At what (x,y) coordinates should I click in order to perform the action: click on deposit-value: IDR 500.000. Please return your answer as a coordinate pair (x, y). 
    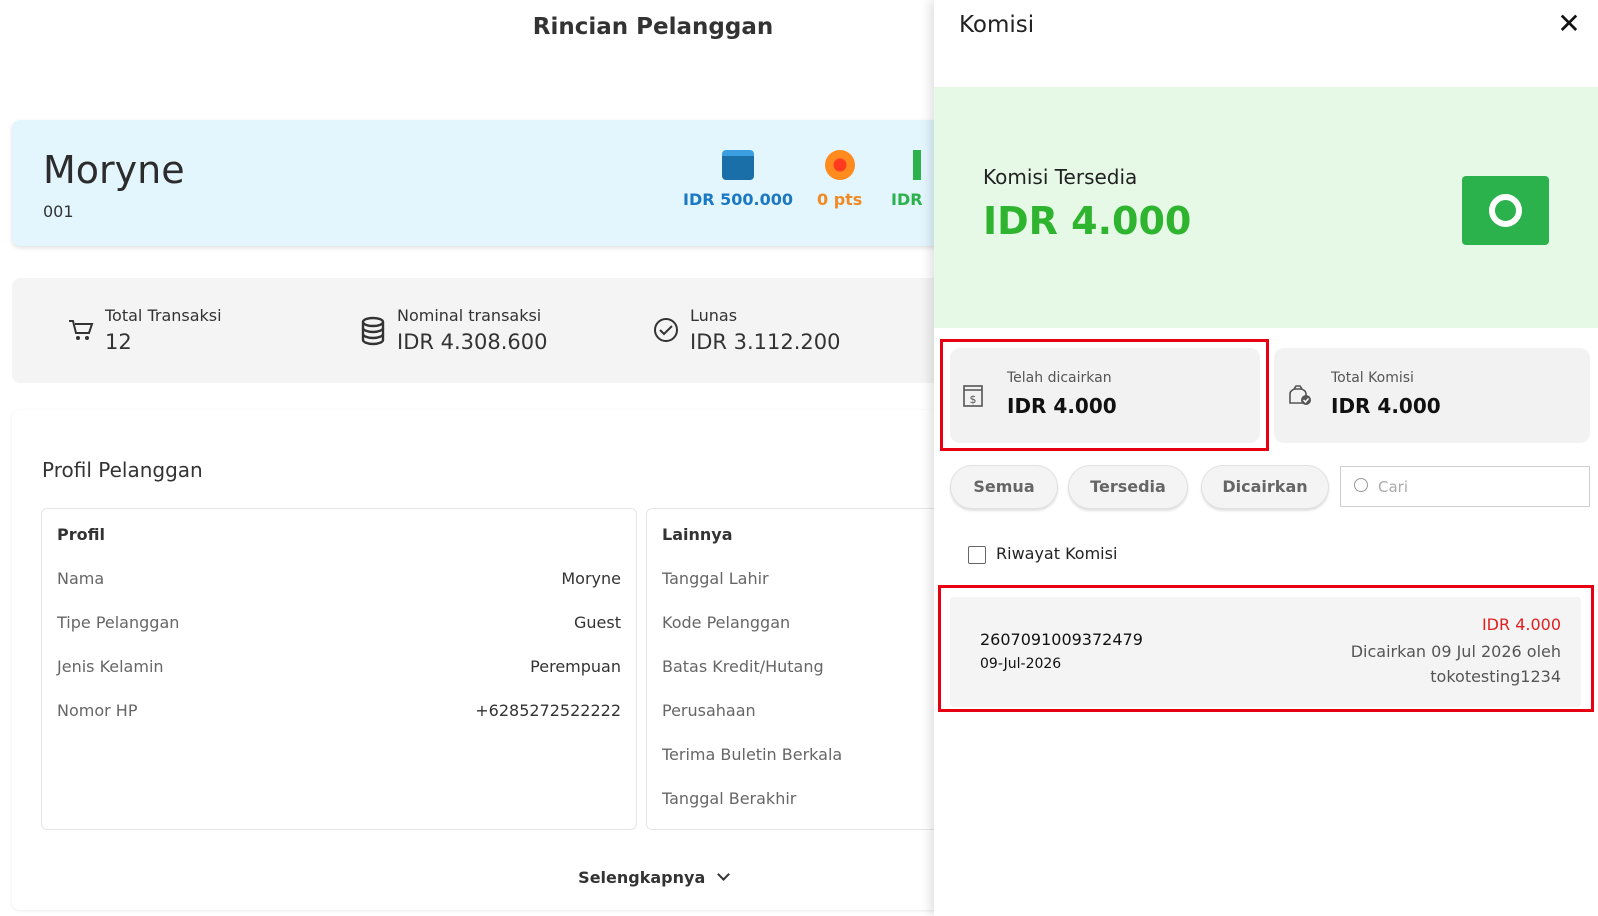
    Looking at the image, I should click on (738, 199).